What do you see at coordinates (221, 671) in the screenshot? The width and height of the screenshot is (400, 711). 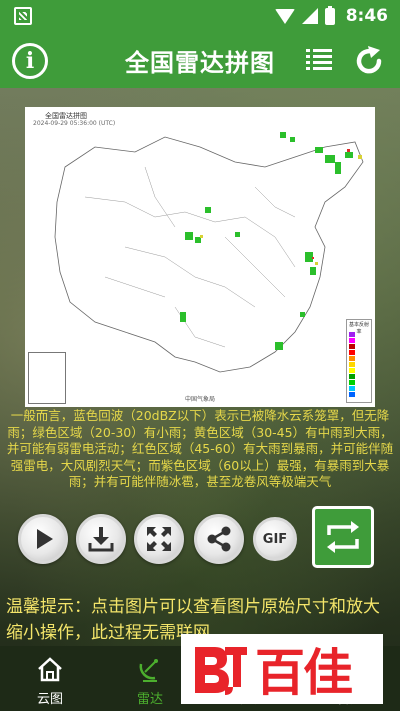 I see `watermark-logo` at bounding box center [221, 671].